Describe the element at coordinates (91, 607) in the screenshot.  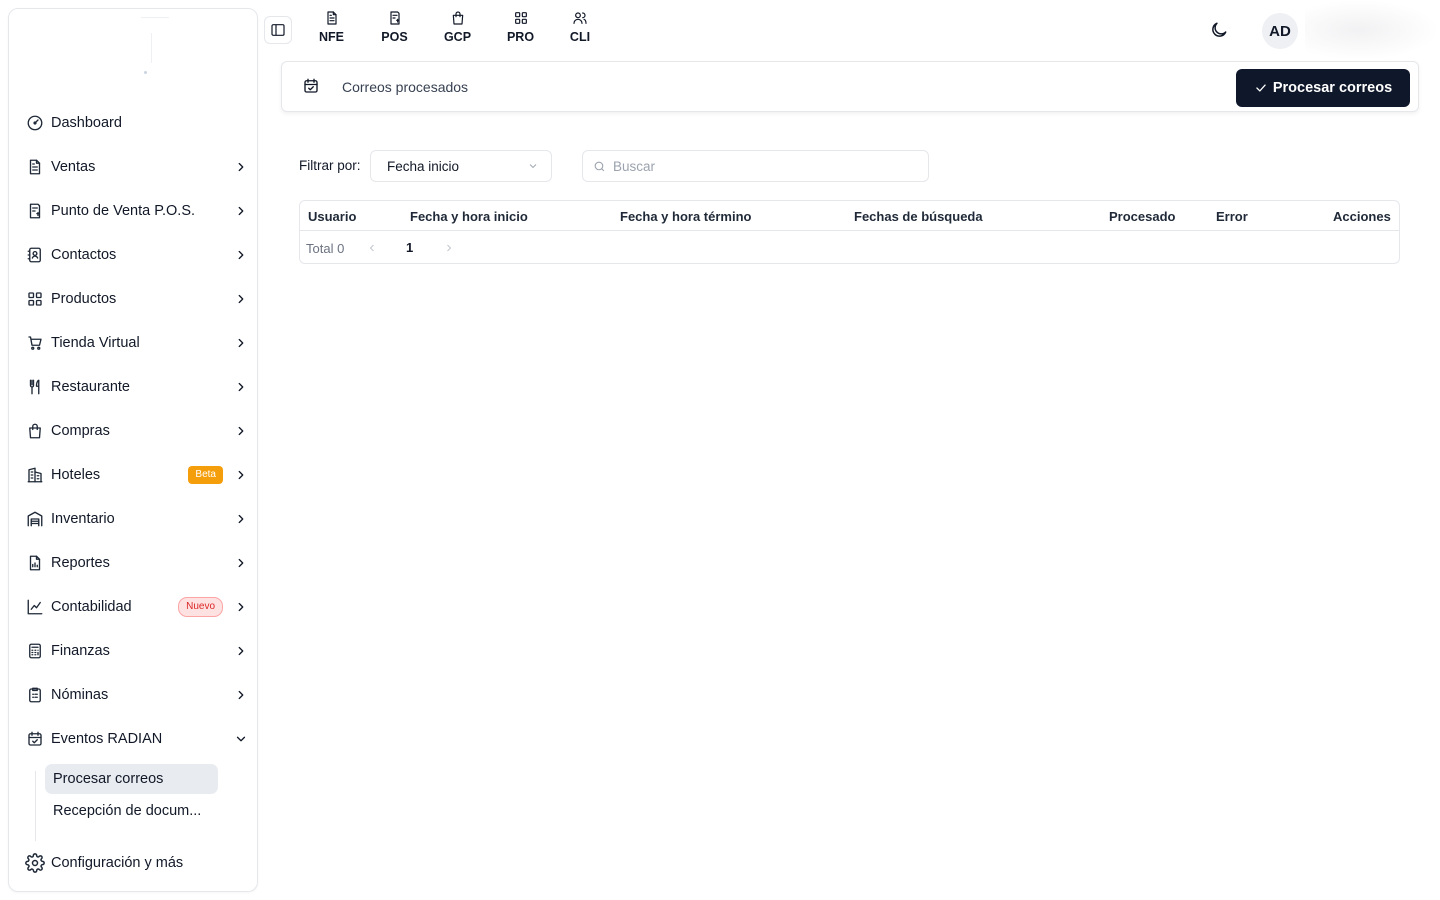
I see `sidebar-item-label: Contabilidad` at that location.